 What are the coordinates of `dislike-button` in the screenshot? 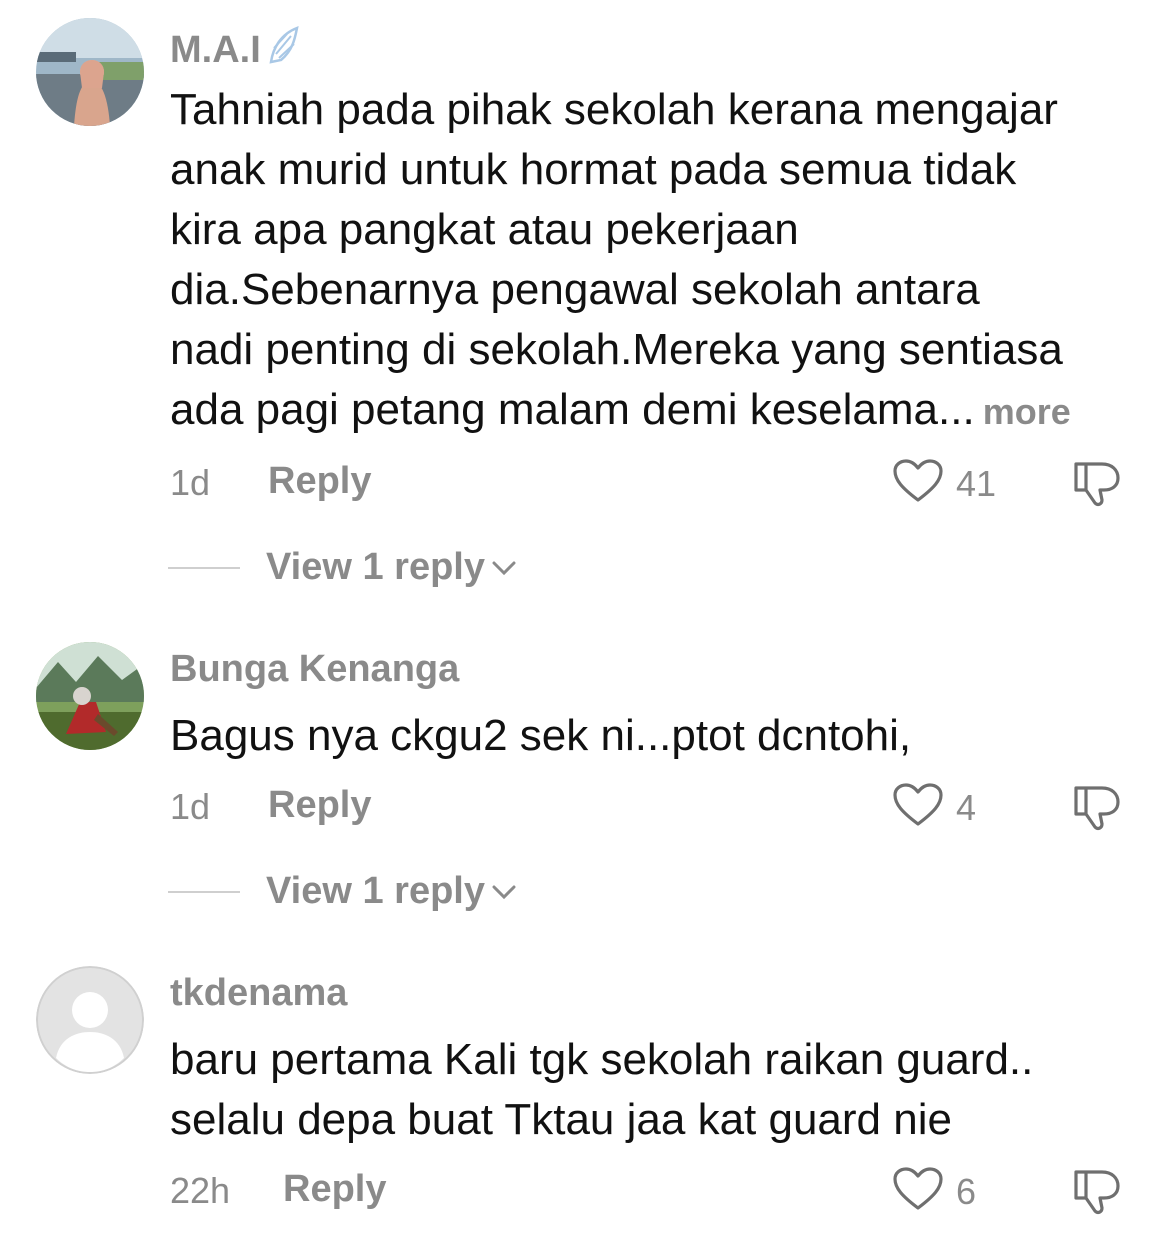 It's located at (1098, 1193).